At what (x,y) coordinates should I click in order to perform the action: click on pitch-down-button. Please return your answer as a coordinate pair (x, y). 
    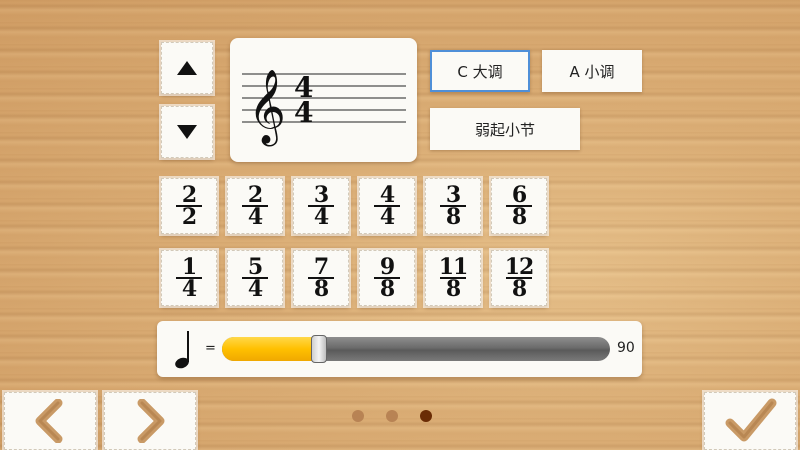
    Looking at the image, I should click on (187, 132).